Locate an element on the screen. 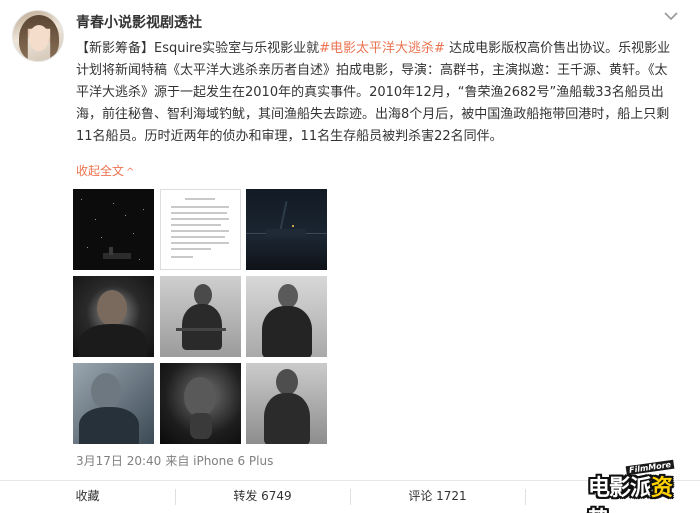 The width and height of the screenshot is (700, 513). divider is located at coordinates (525, 497).